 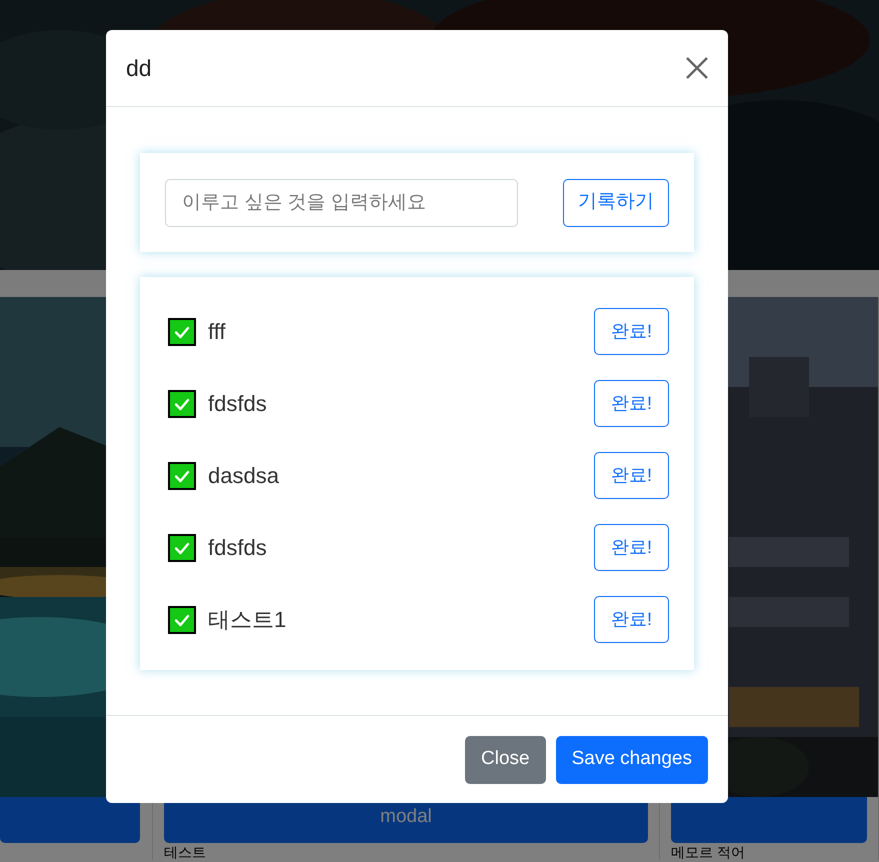 What do you see at coordinates (217, 332) in the screenshot?
I see `todo-text: fff` at bounding box center [217, 332].